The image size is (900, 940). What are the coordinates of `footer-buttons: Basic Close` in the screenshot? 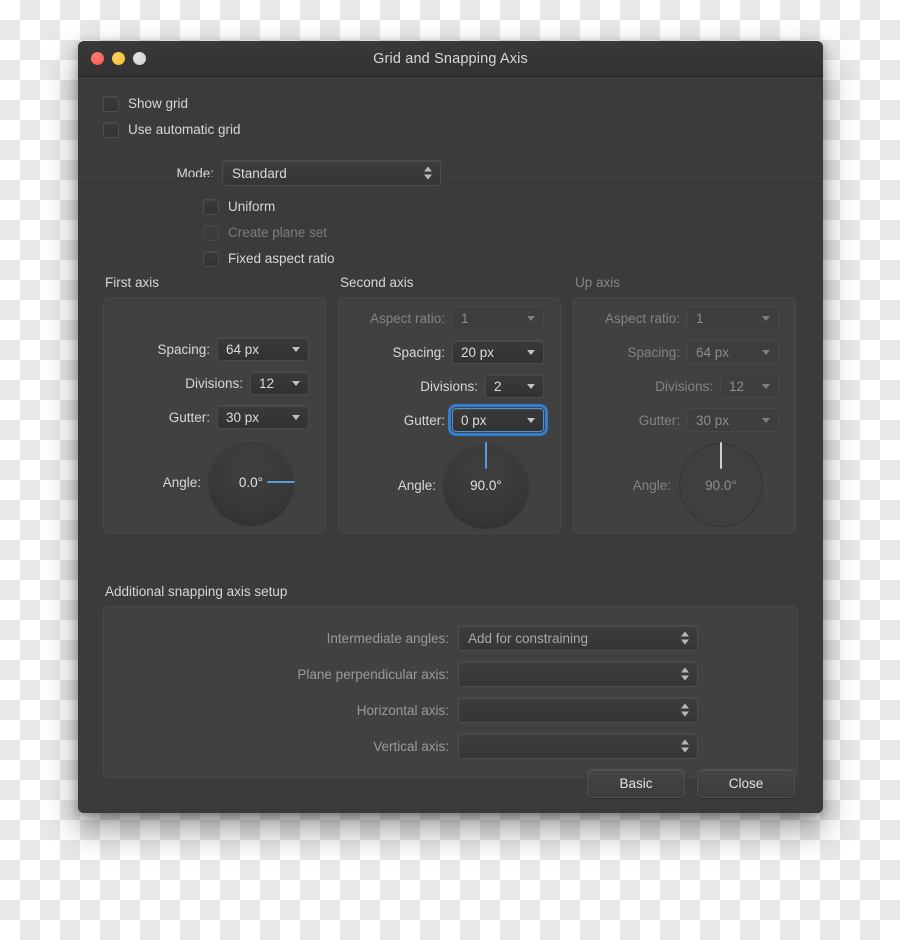 It's located at (450, 783).